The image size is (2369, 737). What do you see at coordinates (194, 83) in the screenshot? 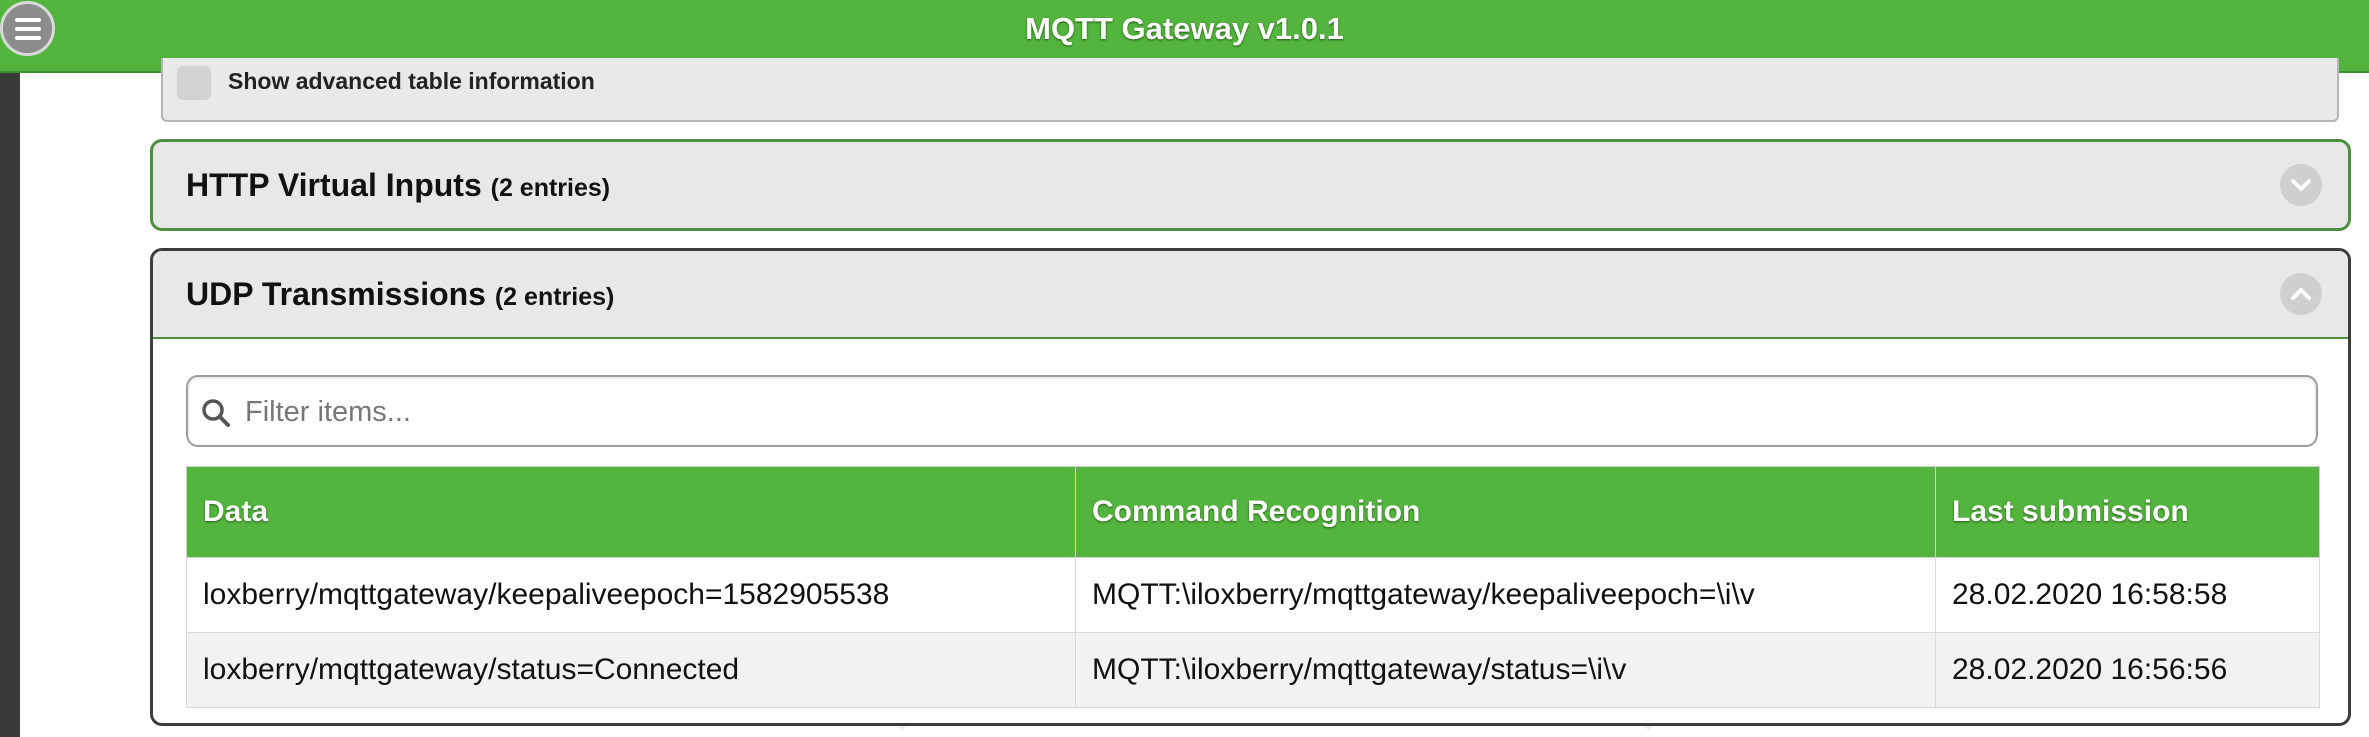
I see `advanced-info-checkbox` at bounding box center [194, 83].